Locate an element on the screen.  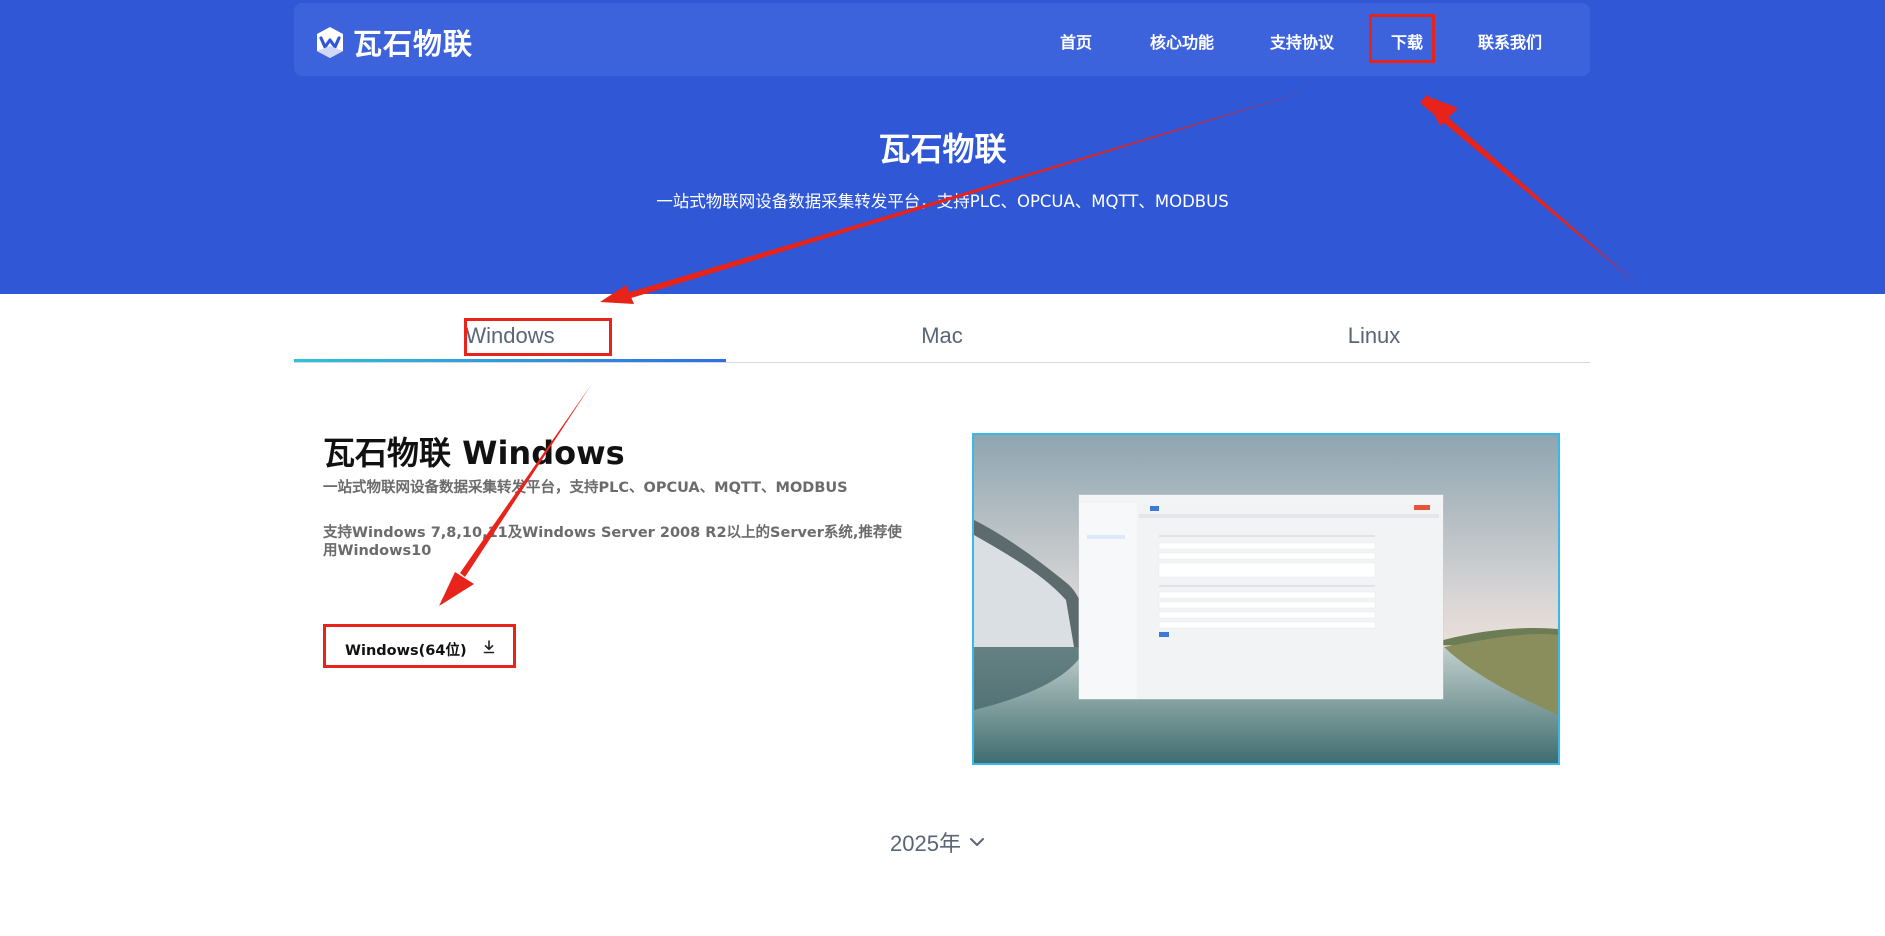
logo-mark-icon is located at coordinates (330, 42).